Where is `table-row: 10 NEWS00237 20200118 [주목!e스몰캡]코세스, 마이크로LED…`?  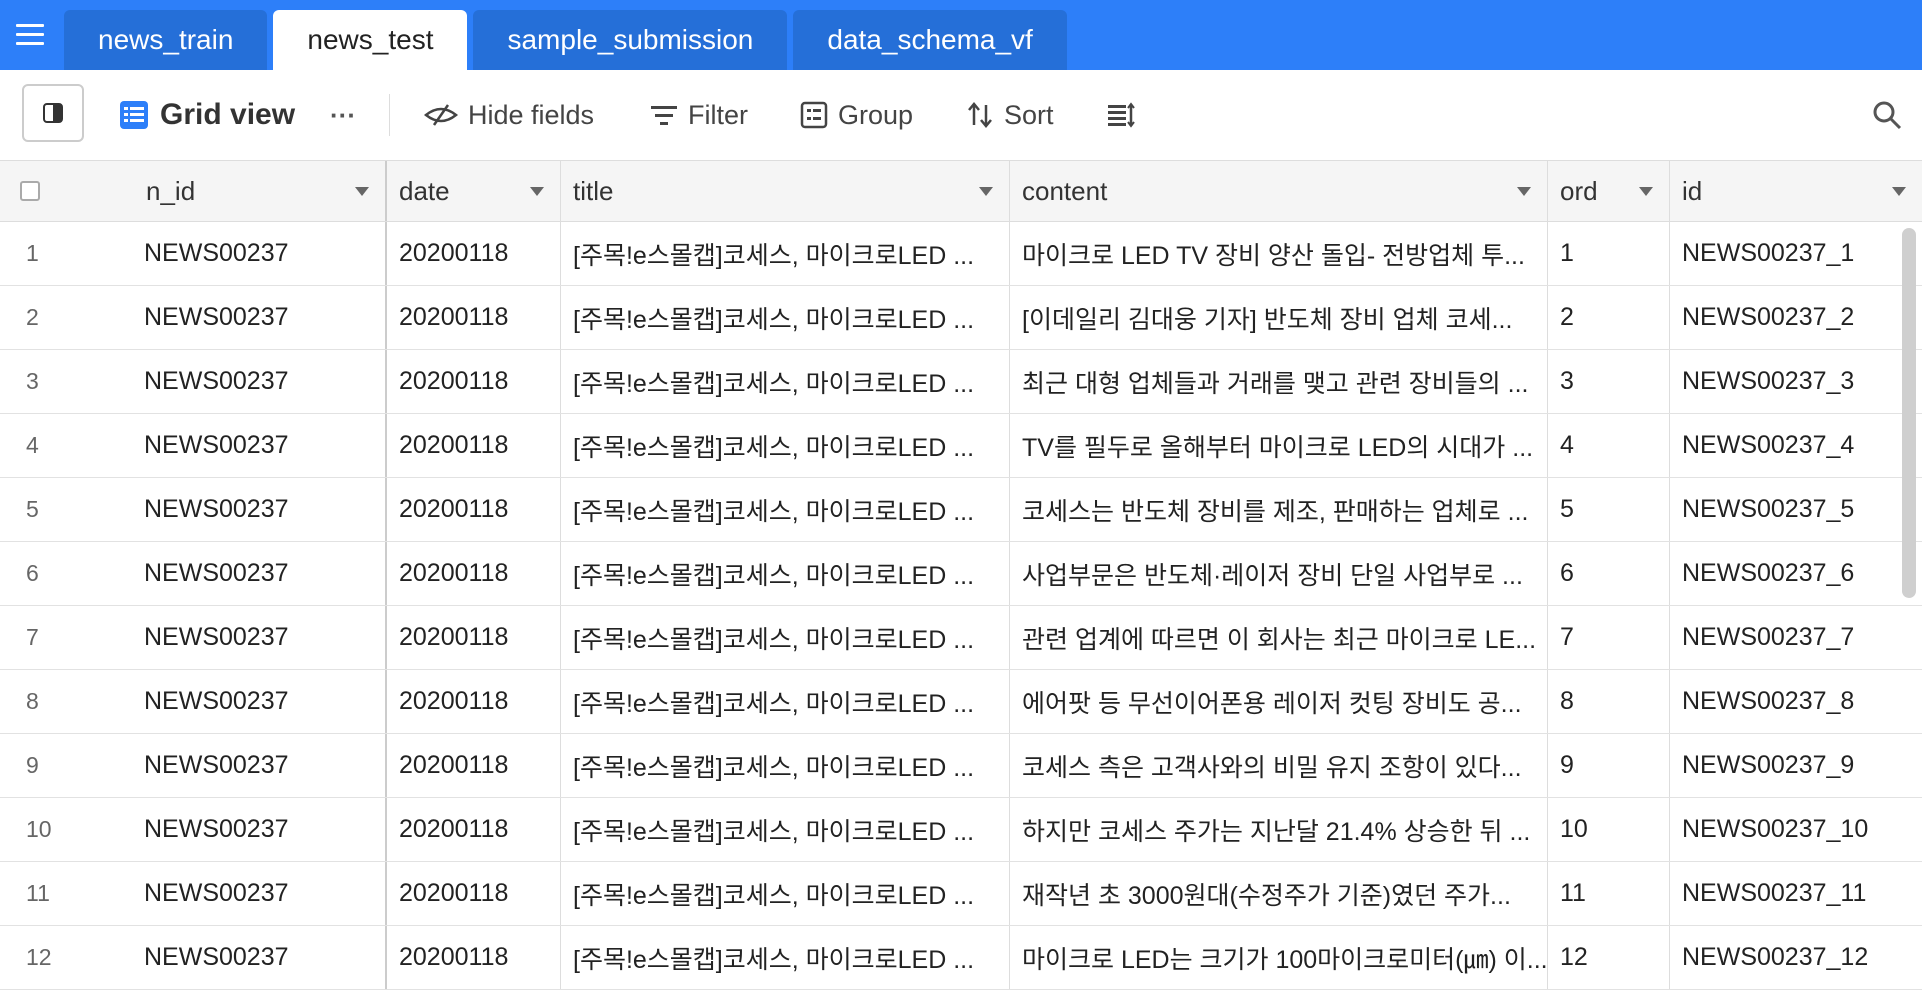 table-row: 10 NEWS00237 20200118 [주목!e스몰캡]코세스, 마이크로LED… is located at coordinates (961, 830).